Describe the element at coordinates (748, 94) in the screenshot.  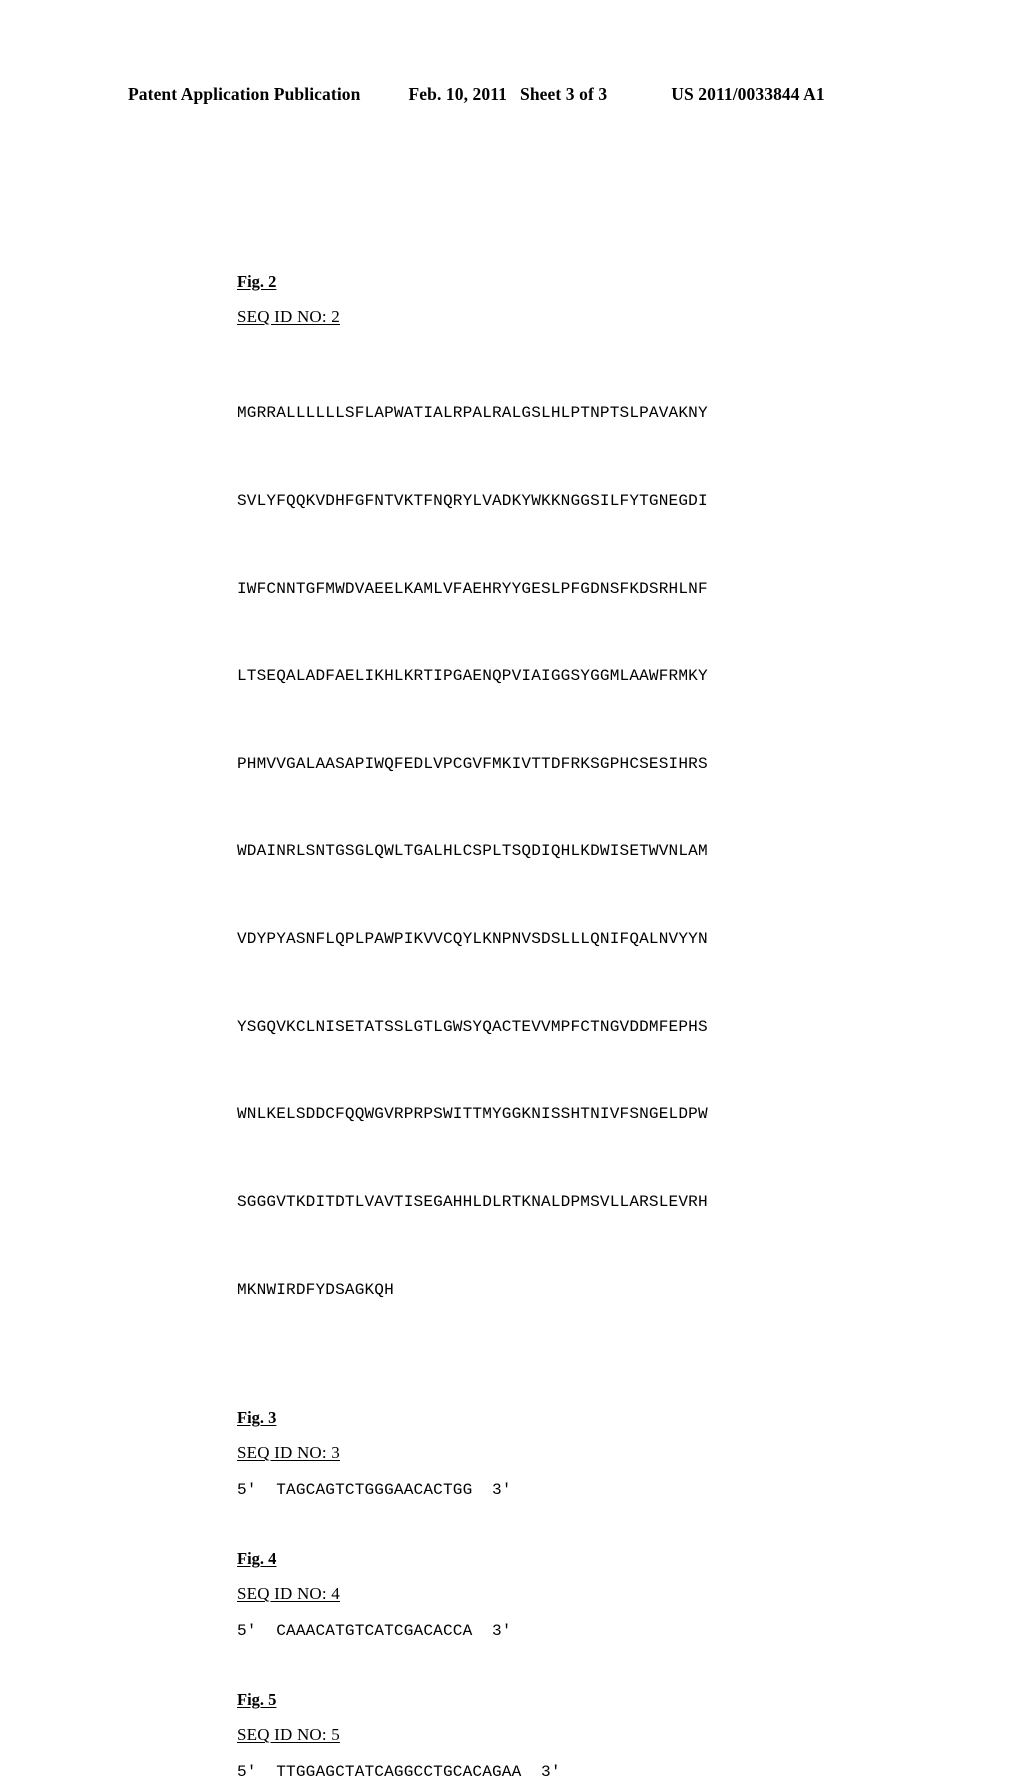
I see `header-patent-number: US 2011/0033844 A1` at that location.